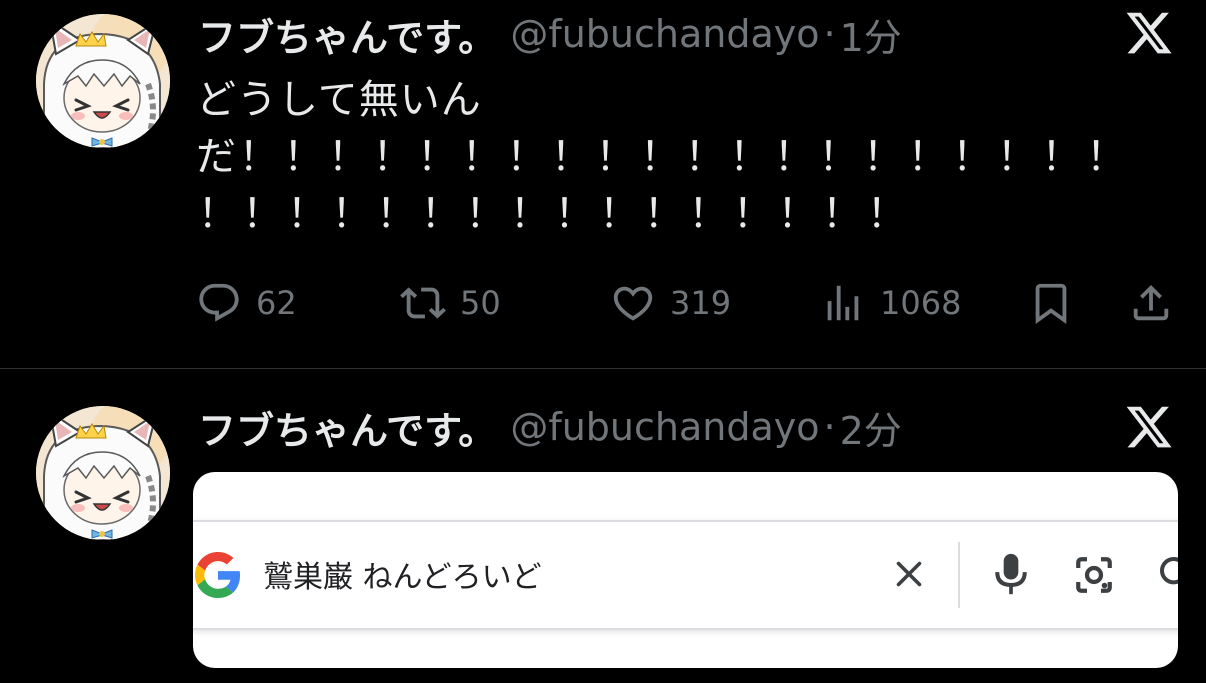 The height and width of the screenshot is (683, 1206). What do you see at coordinates (1094, 575) in the screenshot?
I see `camera-lens-icon` at bounding box center [1094, 575].